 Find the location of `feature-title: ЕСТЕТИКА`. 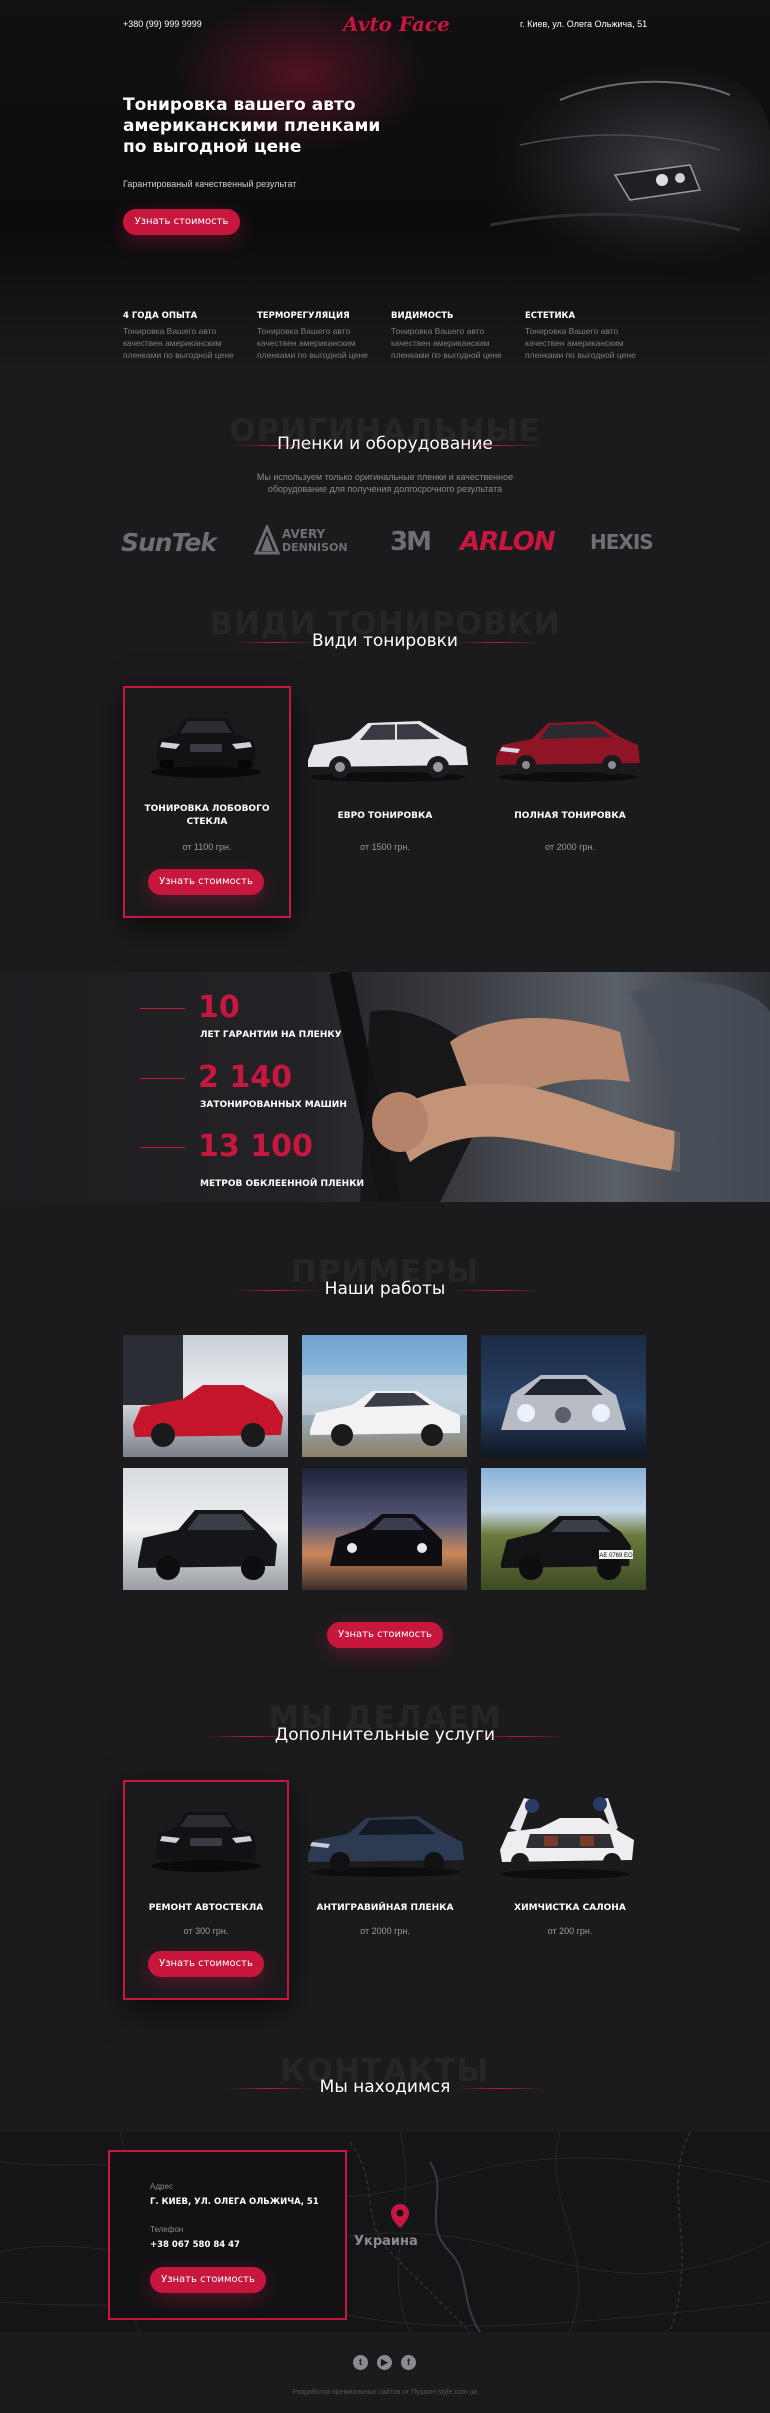

feature-title: ЕСТЕТИКА is located at coordinates (550, 316).